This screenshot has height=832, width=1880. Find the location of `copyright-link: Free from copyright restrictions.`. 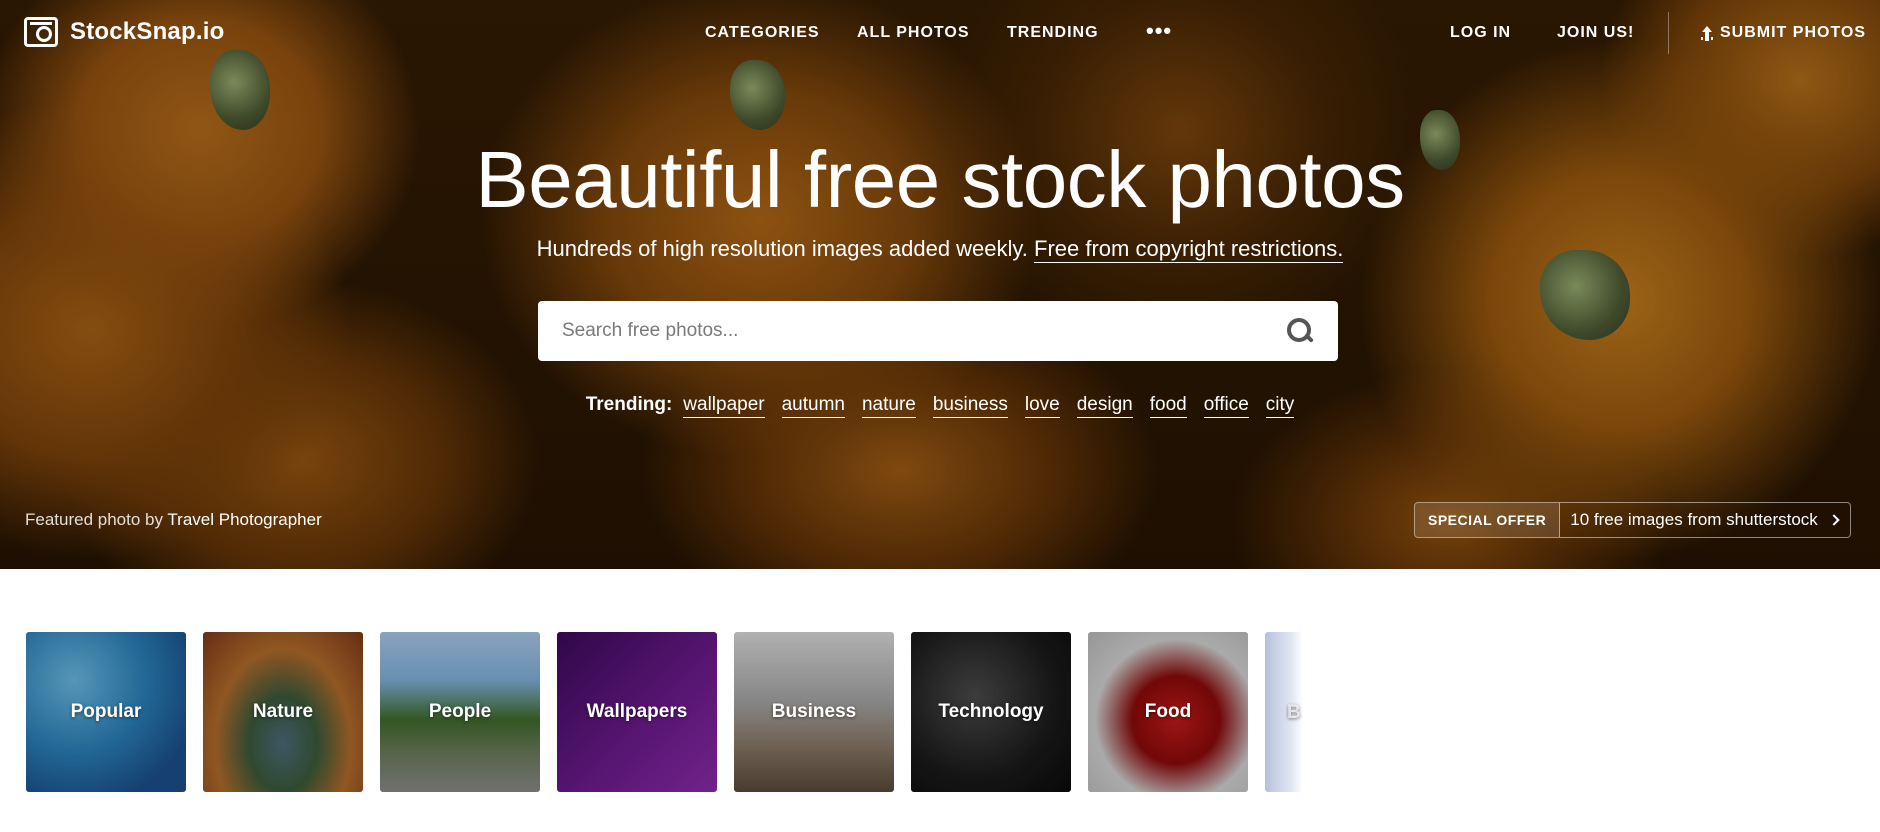

copyright-link: Free from copyright restrictions. is located at coordinates (1189, 249).